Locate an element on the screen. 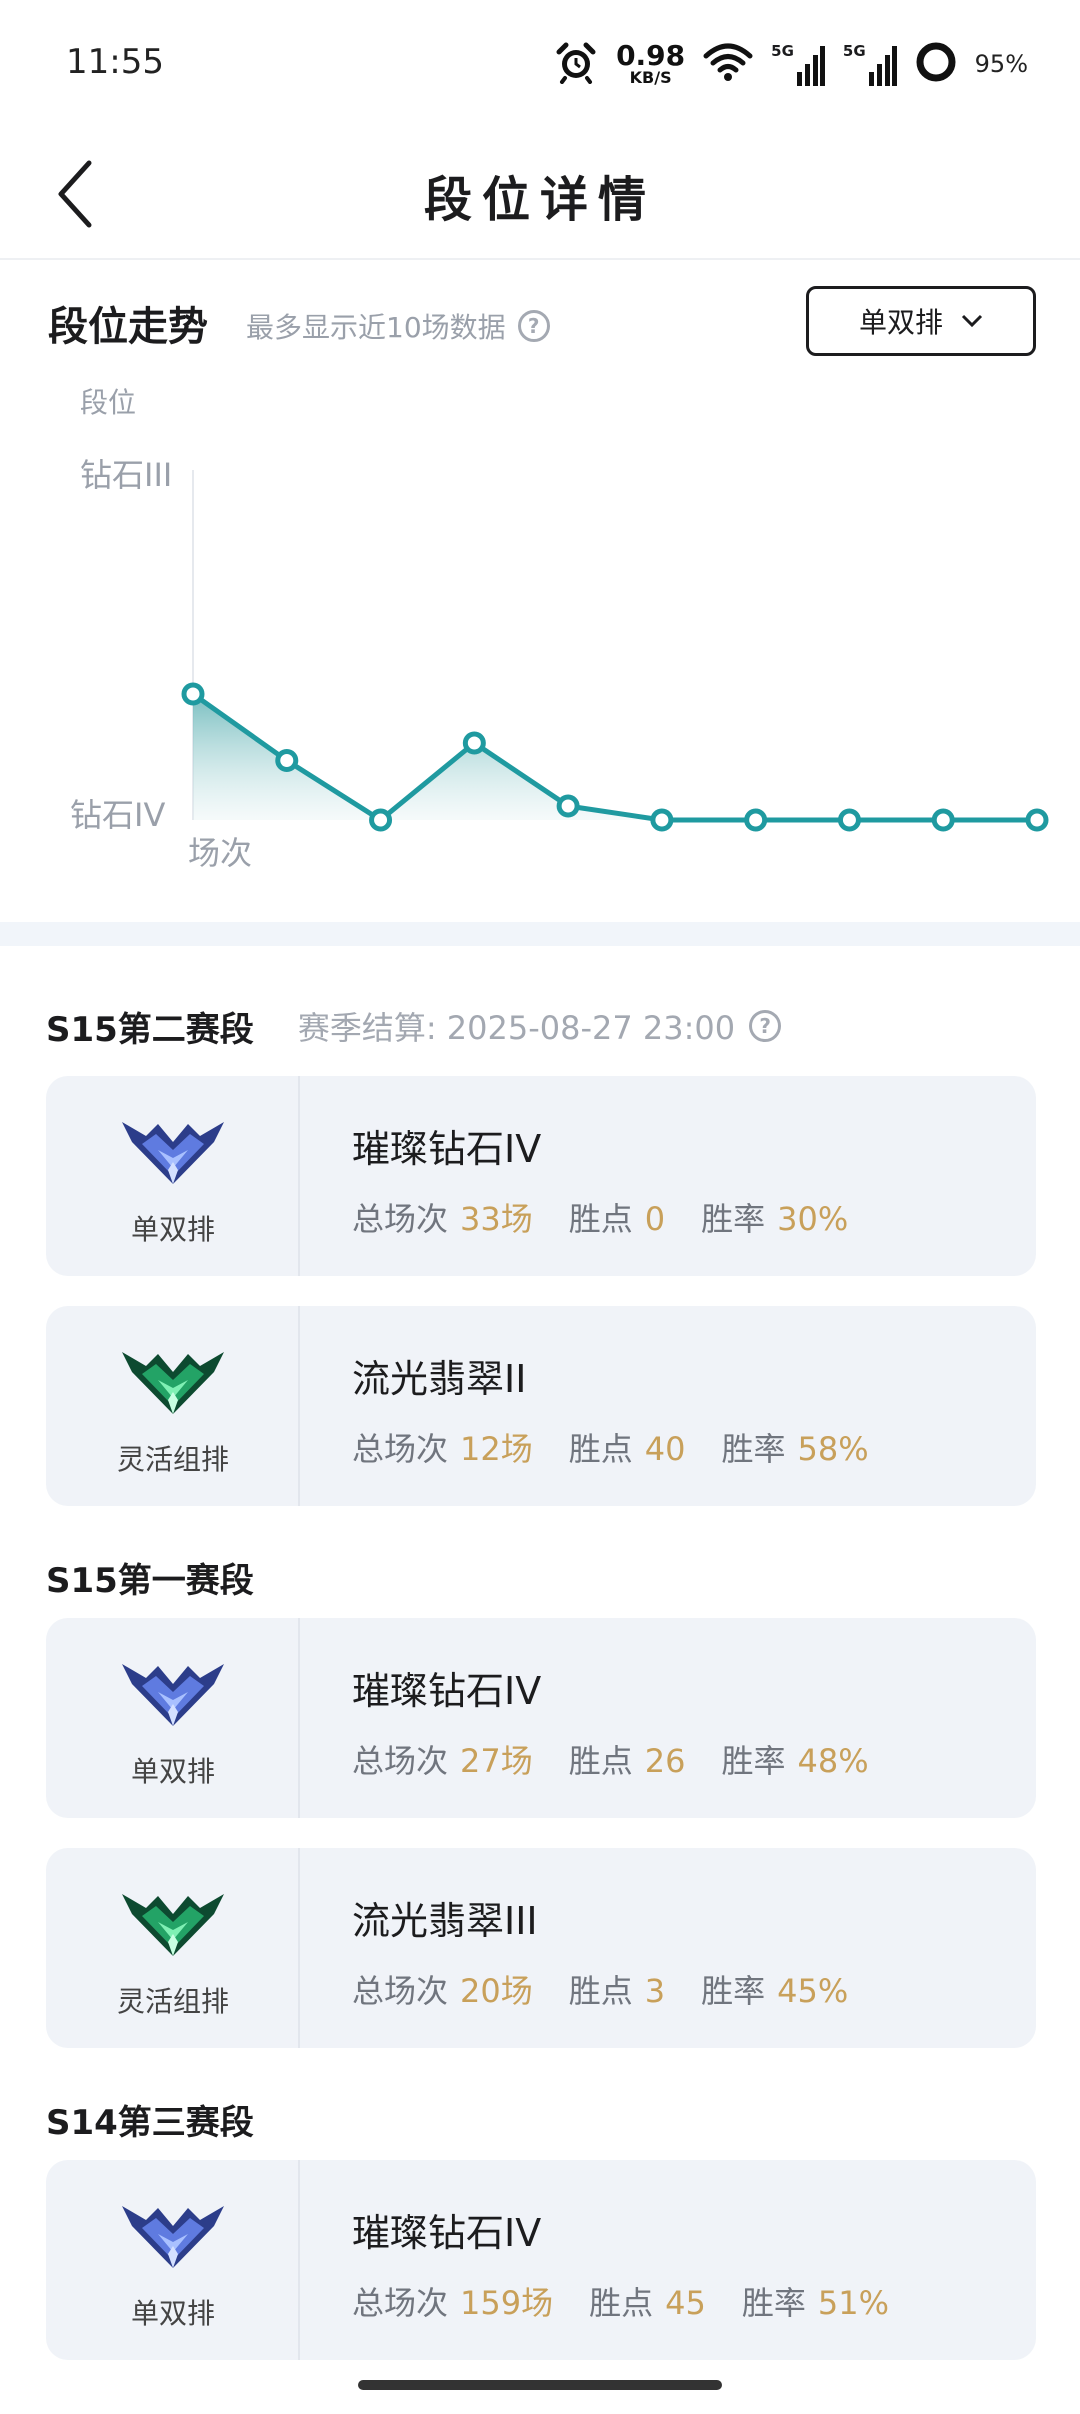 This screenshot has height=2414, width=1080. winrate-value: 48% is located at coordinates (833, 1761).